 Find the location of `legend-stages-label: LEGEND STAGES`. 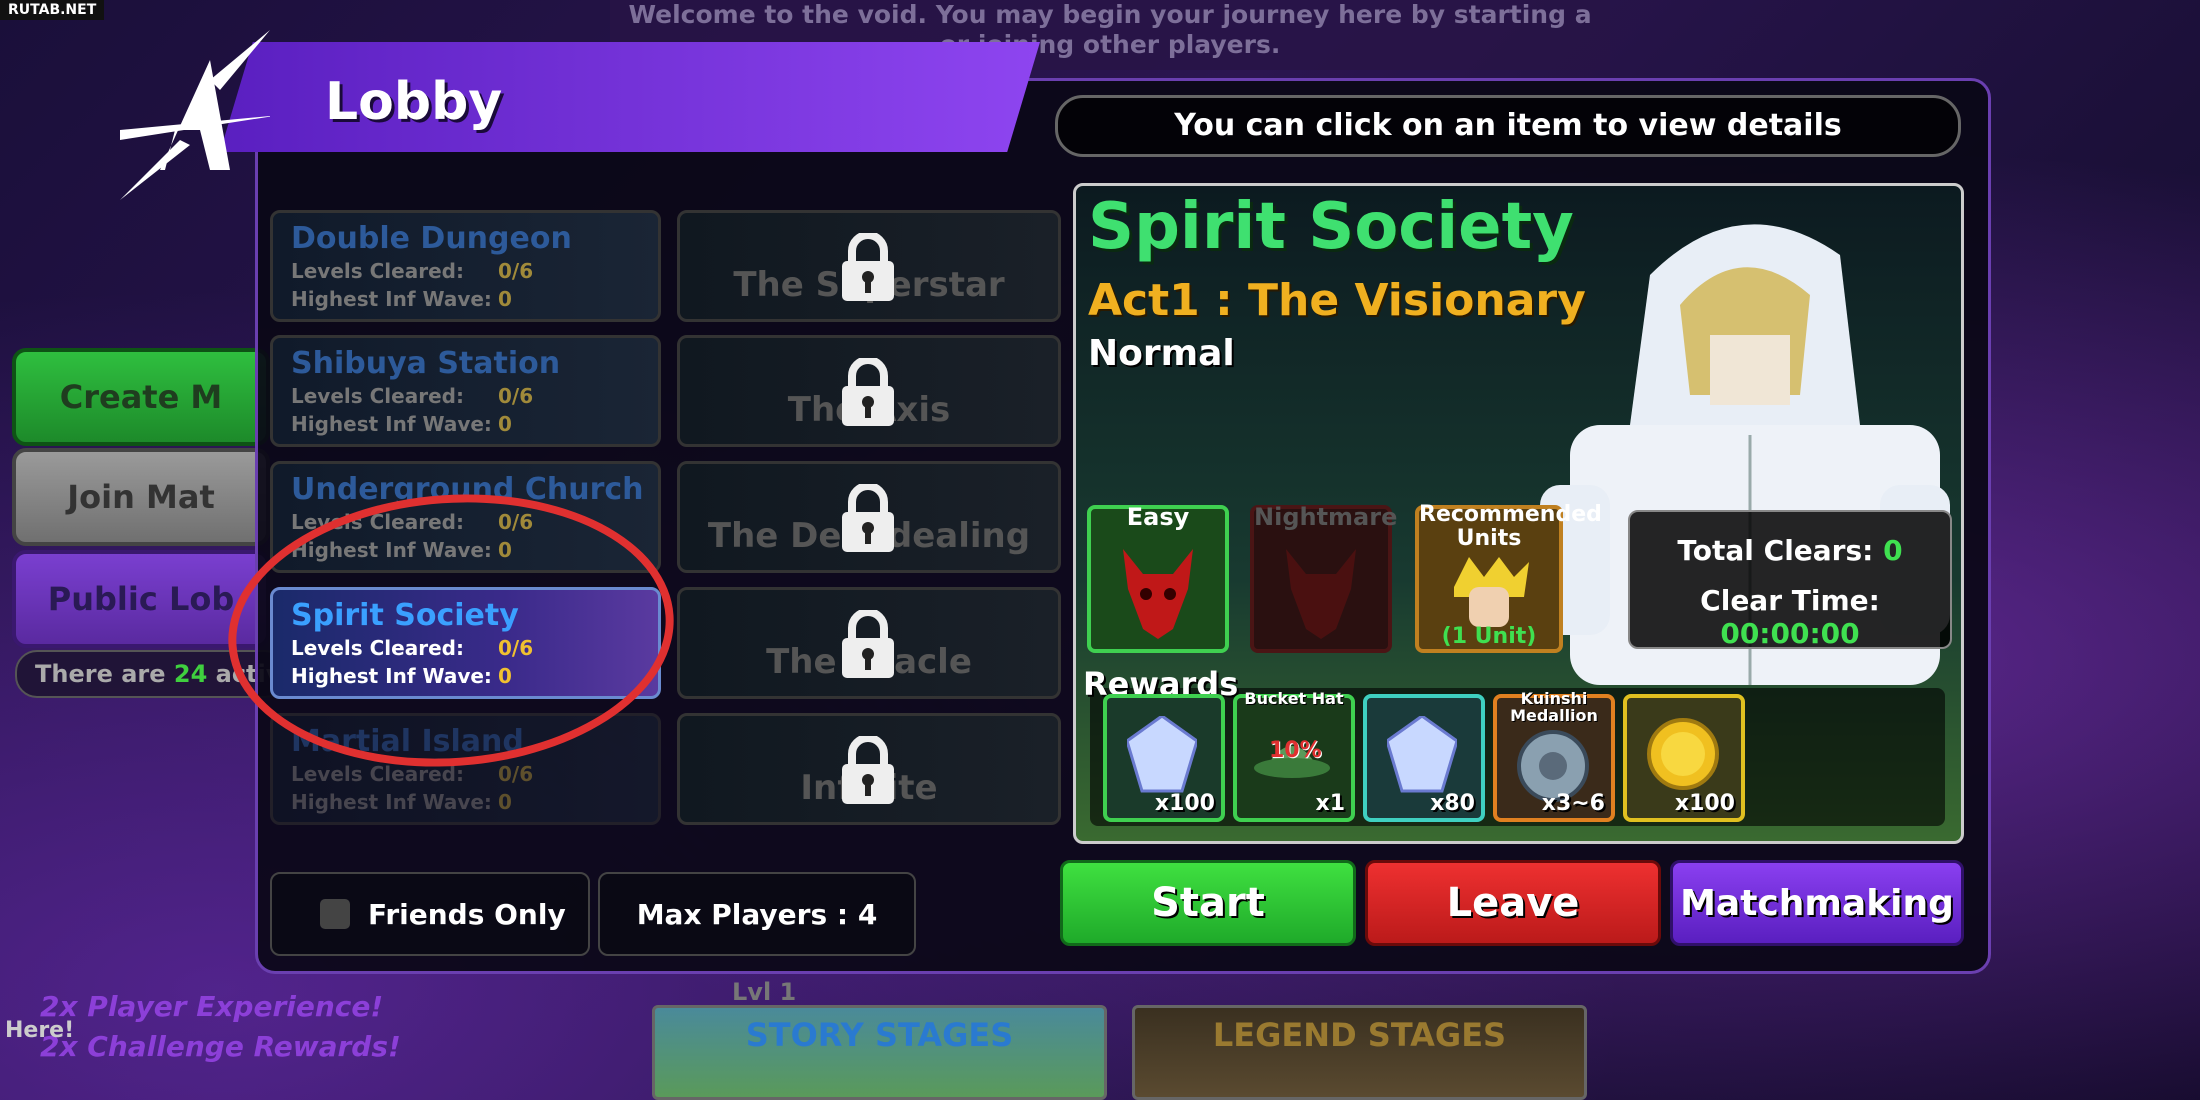

legend-stages-label: LEGEND STAGES is located at coordinates (1359, 1035).